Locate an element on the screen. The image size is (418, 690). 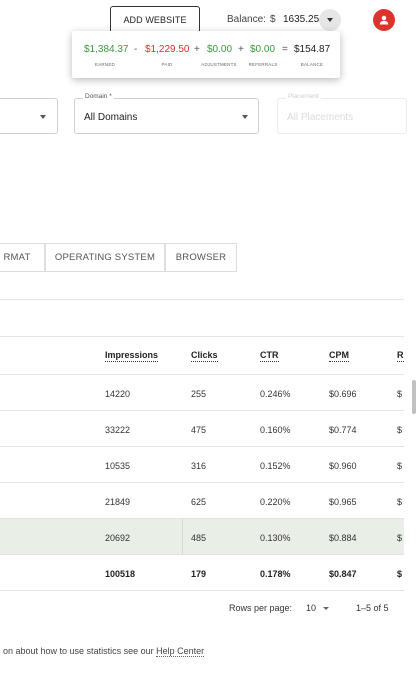
balance-dropdown-toggle is located at coordinates (330, 20).